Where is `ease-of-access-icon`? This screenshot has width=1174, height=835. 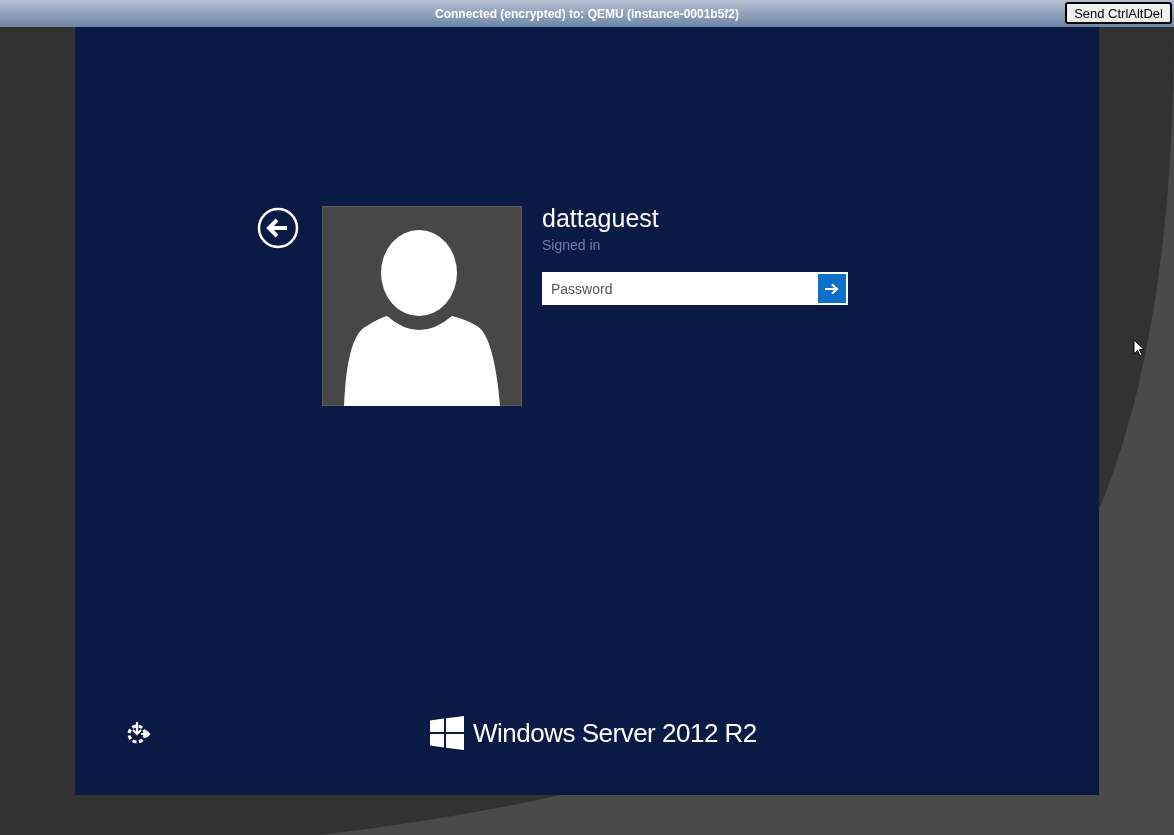
ease-of-access-icon is located at coordinates (138, 733).